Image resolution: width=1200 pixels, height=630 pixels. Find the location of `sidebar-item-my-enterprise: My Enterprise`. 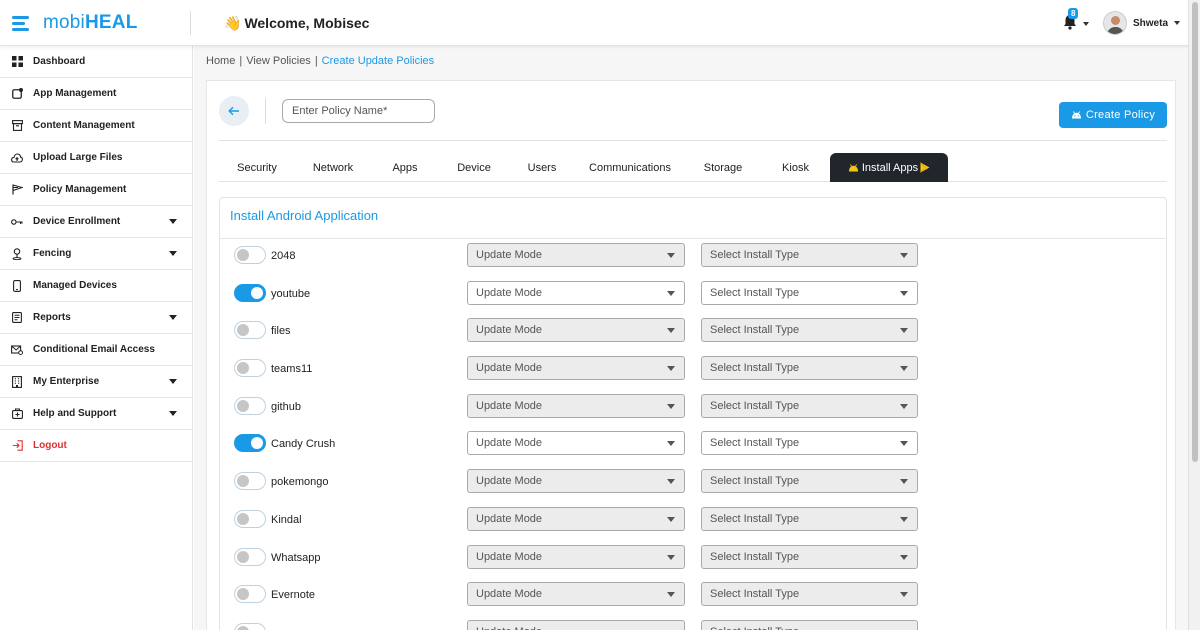

sidebar-item-my-enterprise: My Enterprise is located at coordinates (96, 382).